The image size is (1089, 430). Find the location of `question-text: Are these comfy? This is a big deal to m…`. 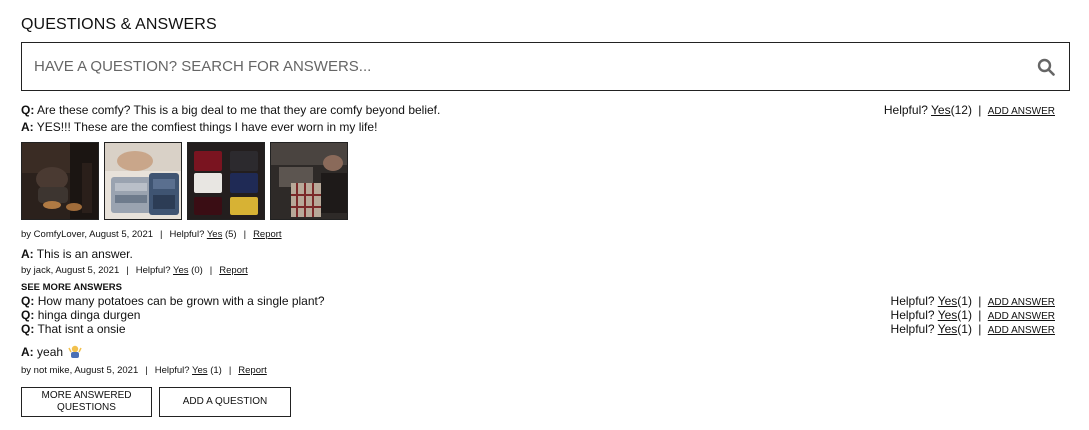

question-text: Are these comfy? This is a big deal to m… is located at coordinates (239, 110).